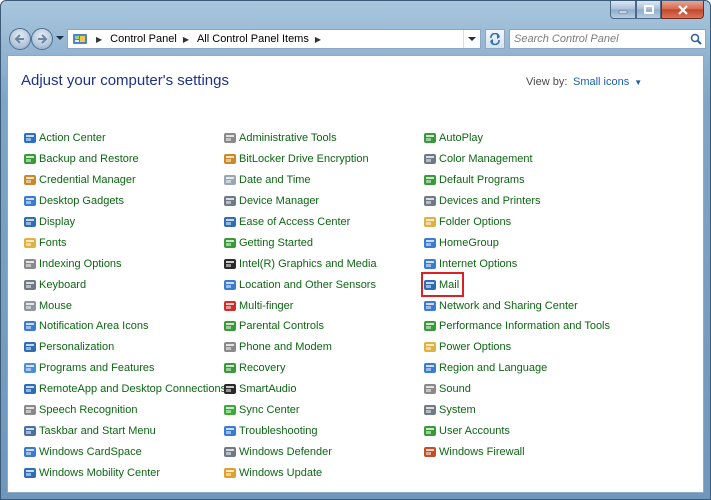 This screenshot has height=500, width=711. I want to click on item-label: Mouse, so click(56, 305).